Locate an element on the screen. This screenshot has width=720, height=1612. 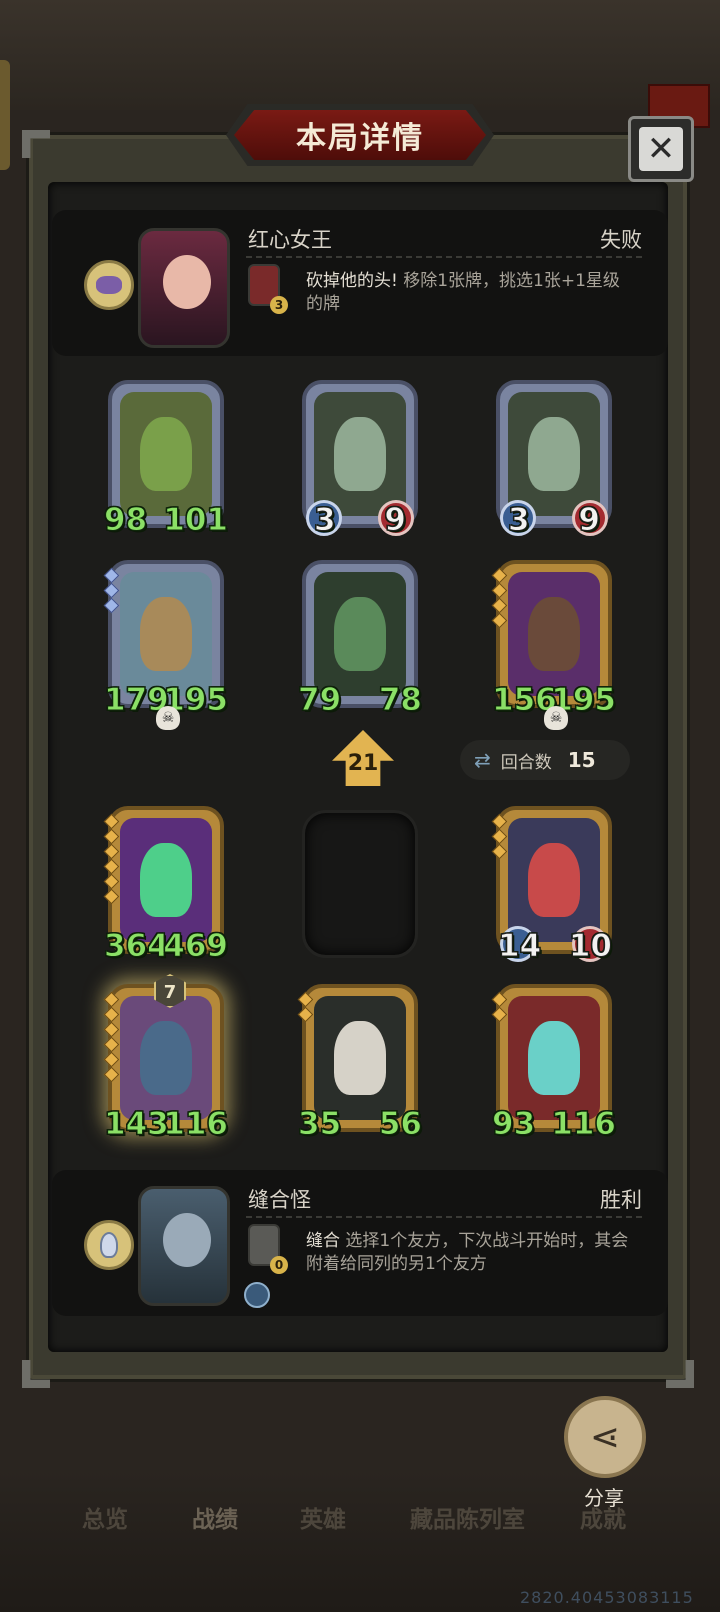
minion-health: 56 is located at coordinates (400, 1124).